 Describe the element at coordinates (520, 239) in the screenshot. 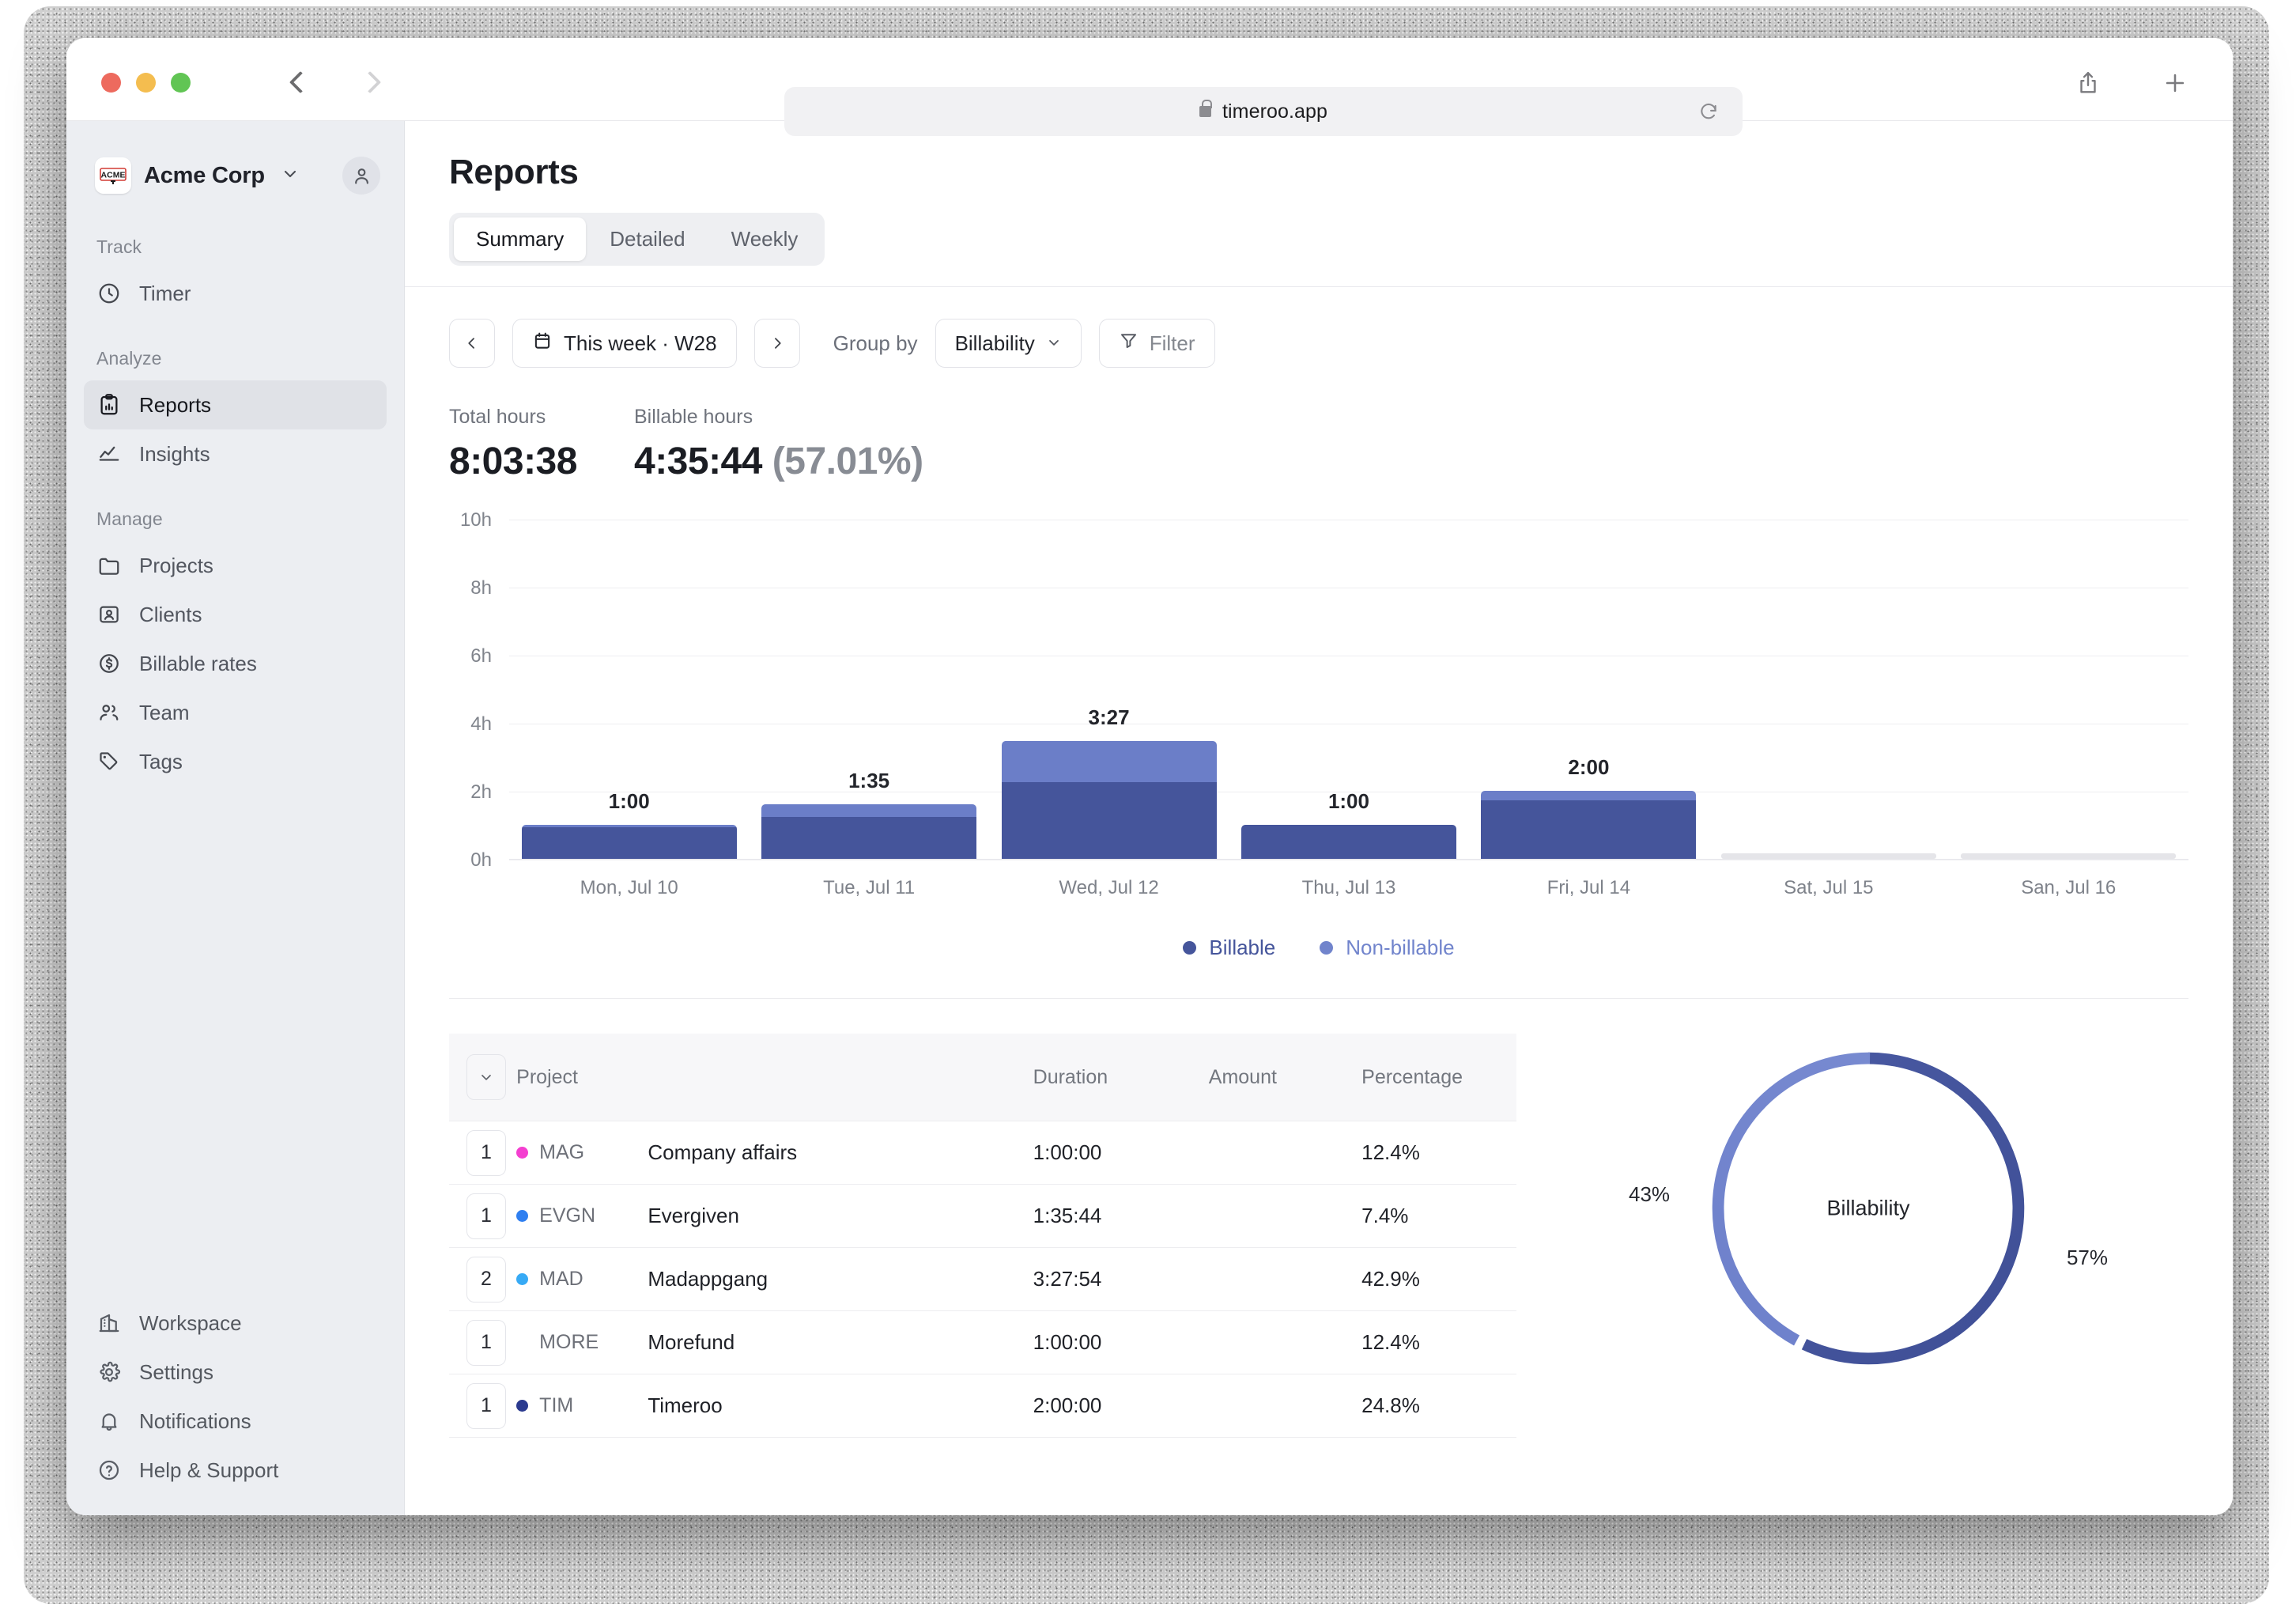

I see `tab-summary: Summary` at that location.